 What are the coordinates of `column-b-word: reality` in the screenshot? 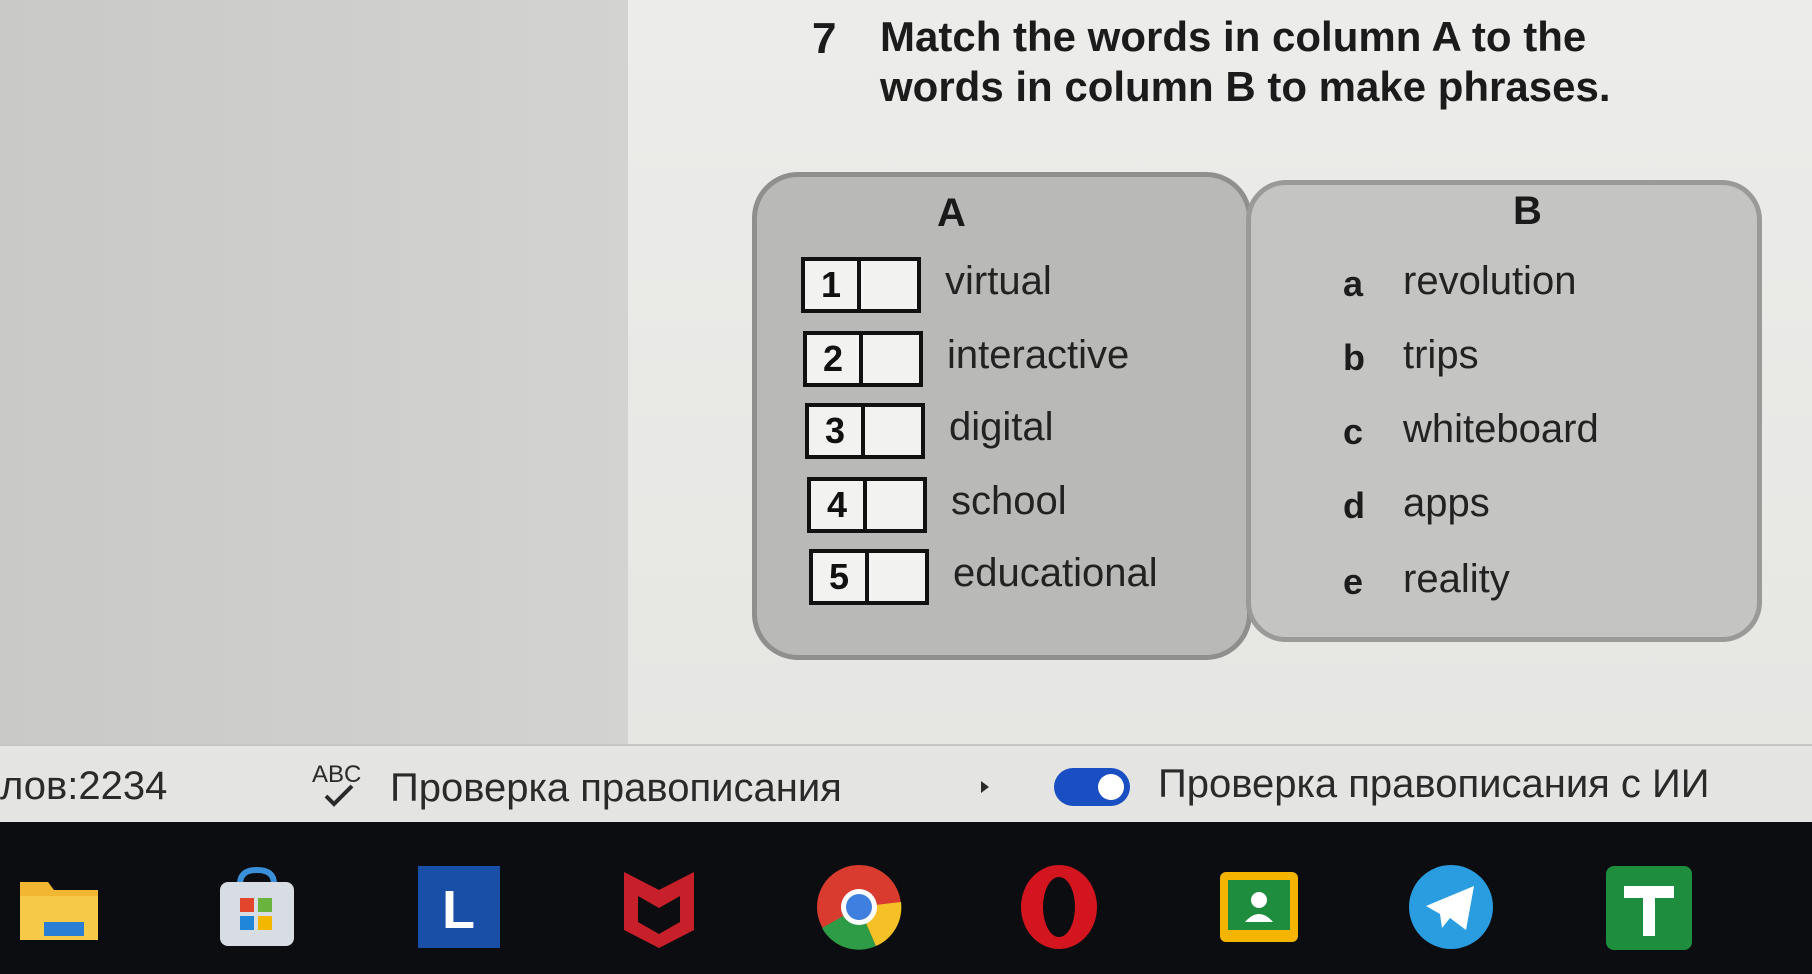 It's located at (1456, 579).